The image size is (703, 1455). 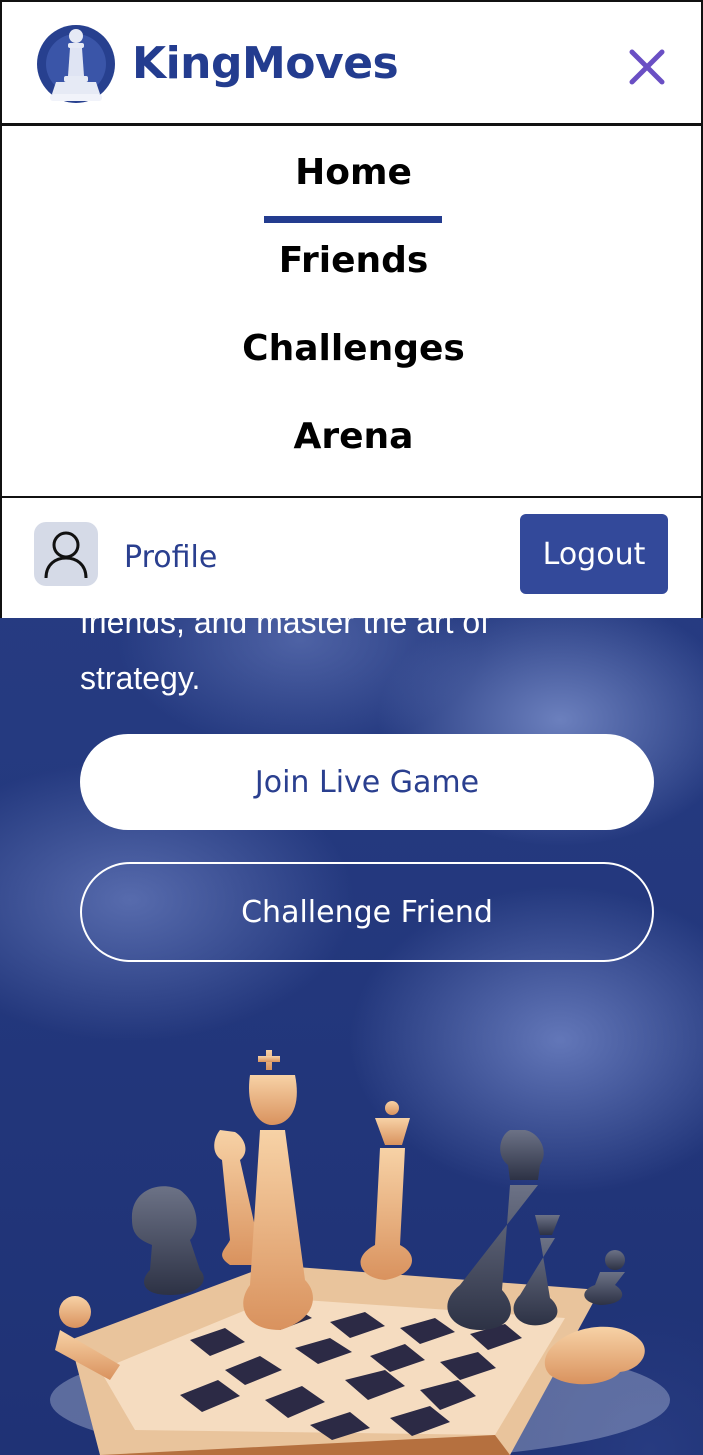 I want to click on hero-description-line: strategy., so click(x=140, y=678).